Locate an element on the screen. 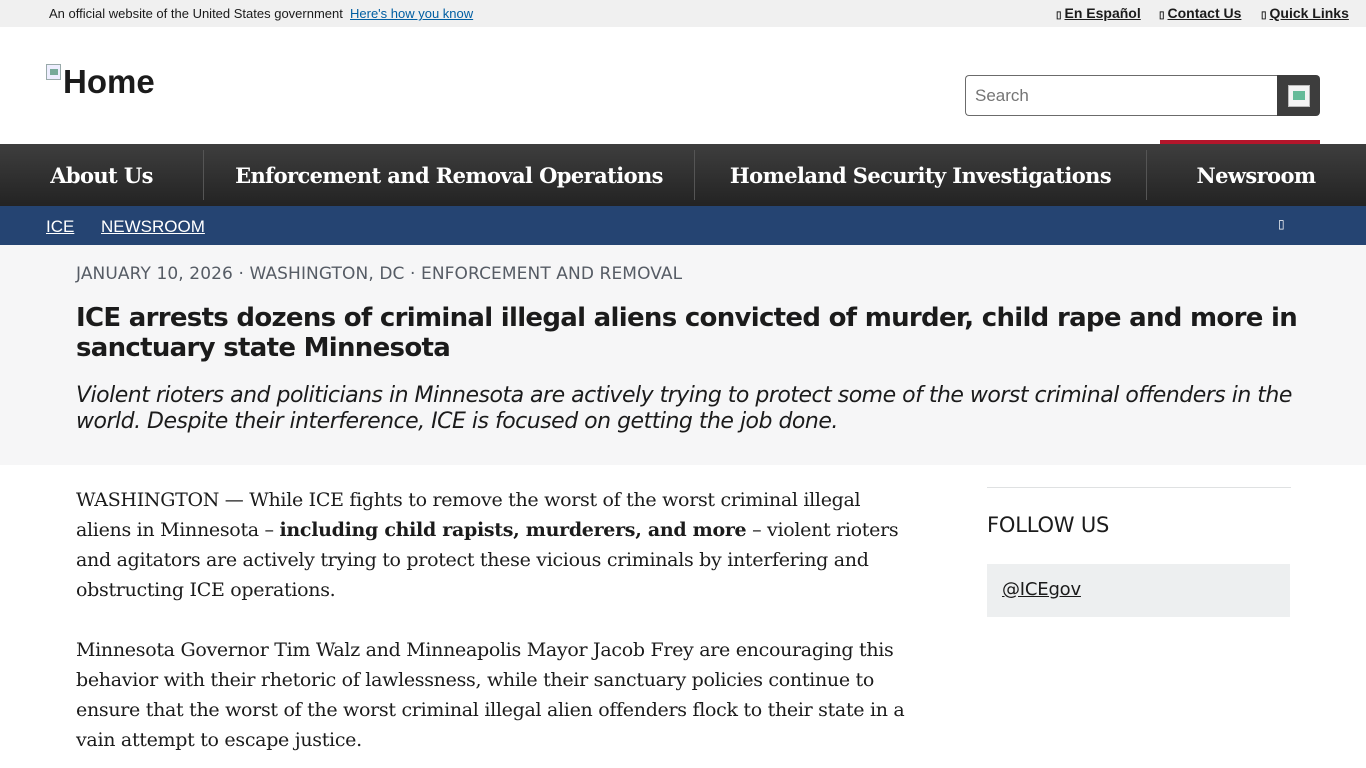  quick-links-link: ▯ Quick Links is located at coordinates (1305, 13).